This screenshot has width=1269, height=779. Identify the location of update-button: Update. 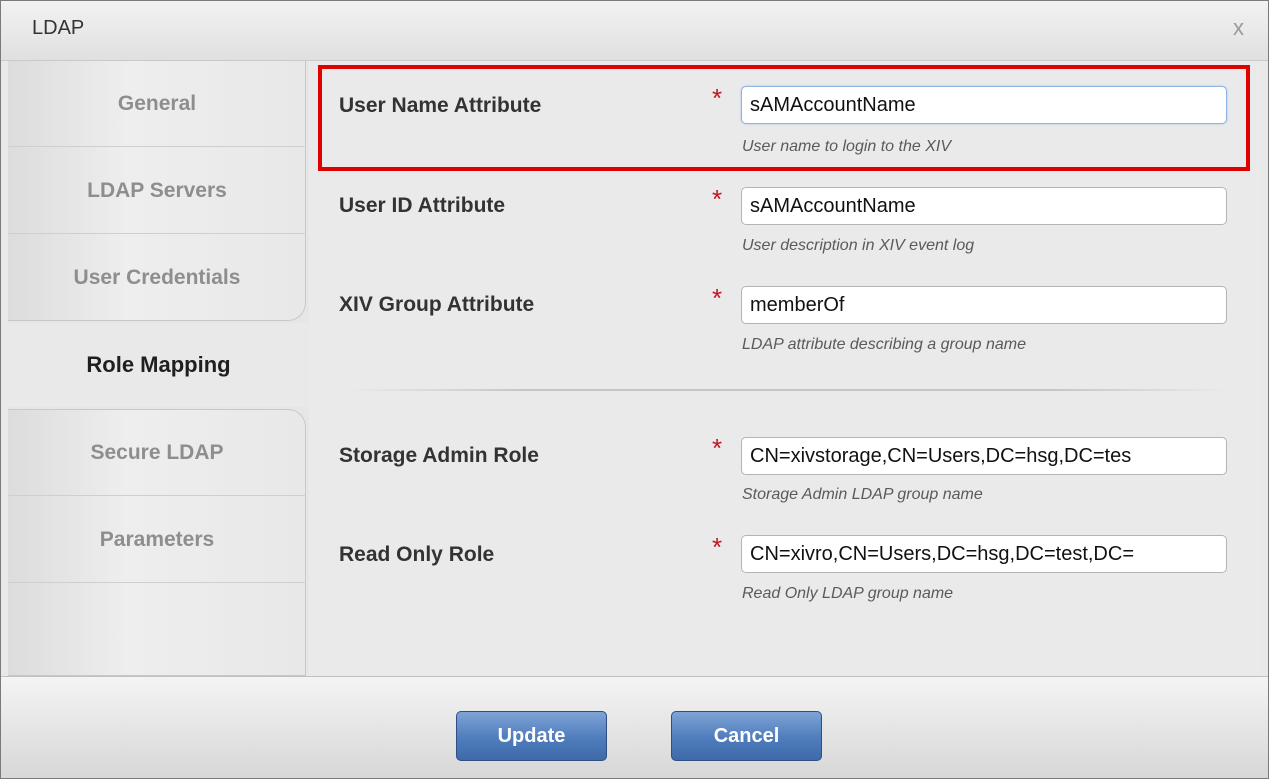
(531, 736).